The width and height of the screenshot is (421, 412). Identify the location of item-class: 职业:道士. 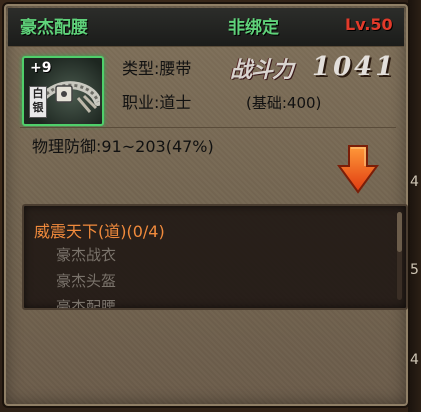
(157, 102).